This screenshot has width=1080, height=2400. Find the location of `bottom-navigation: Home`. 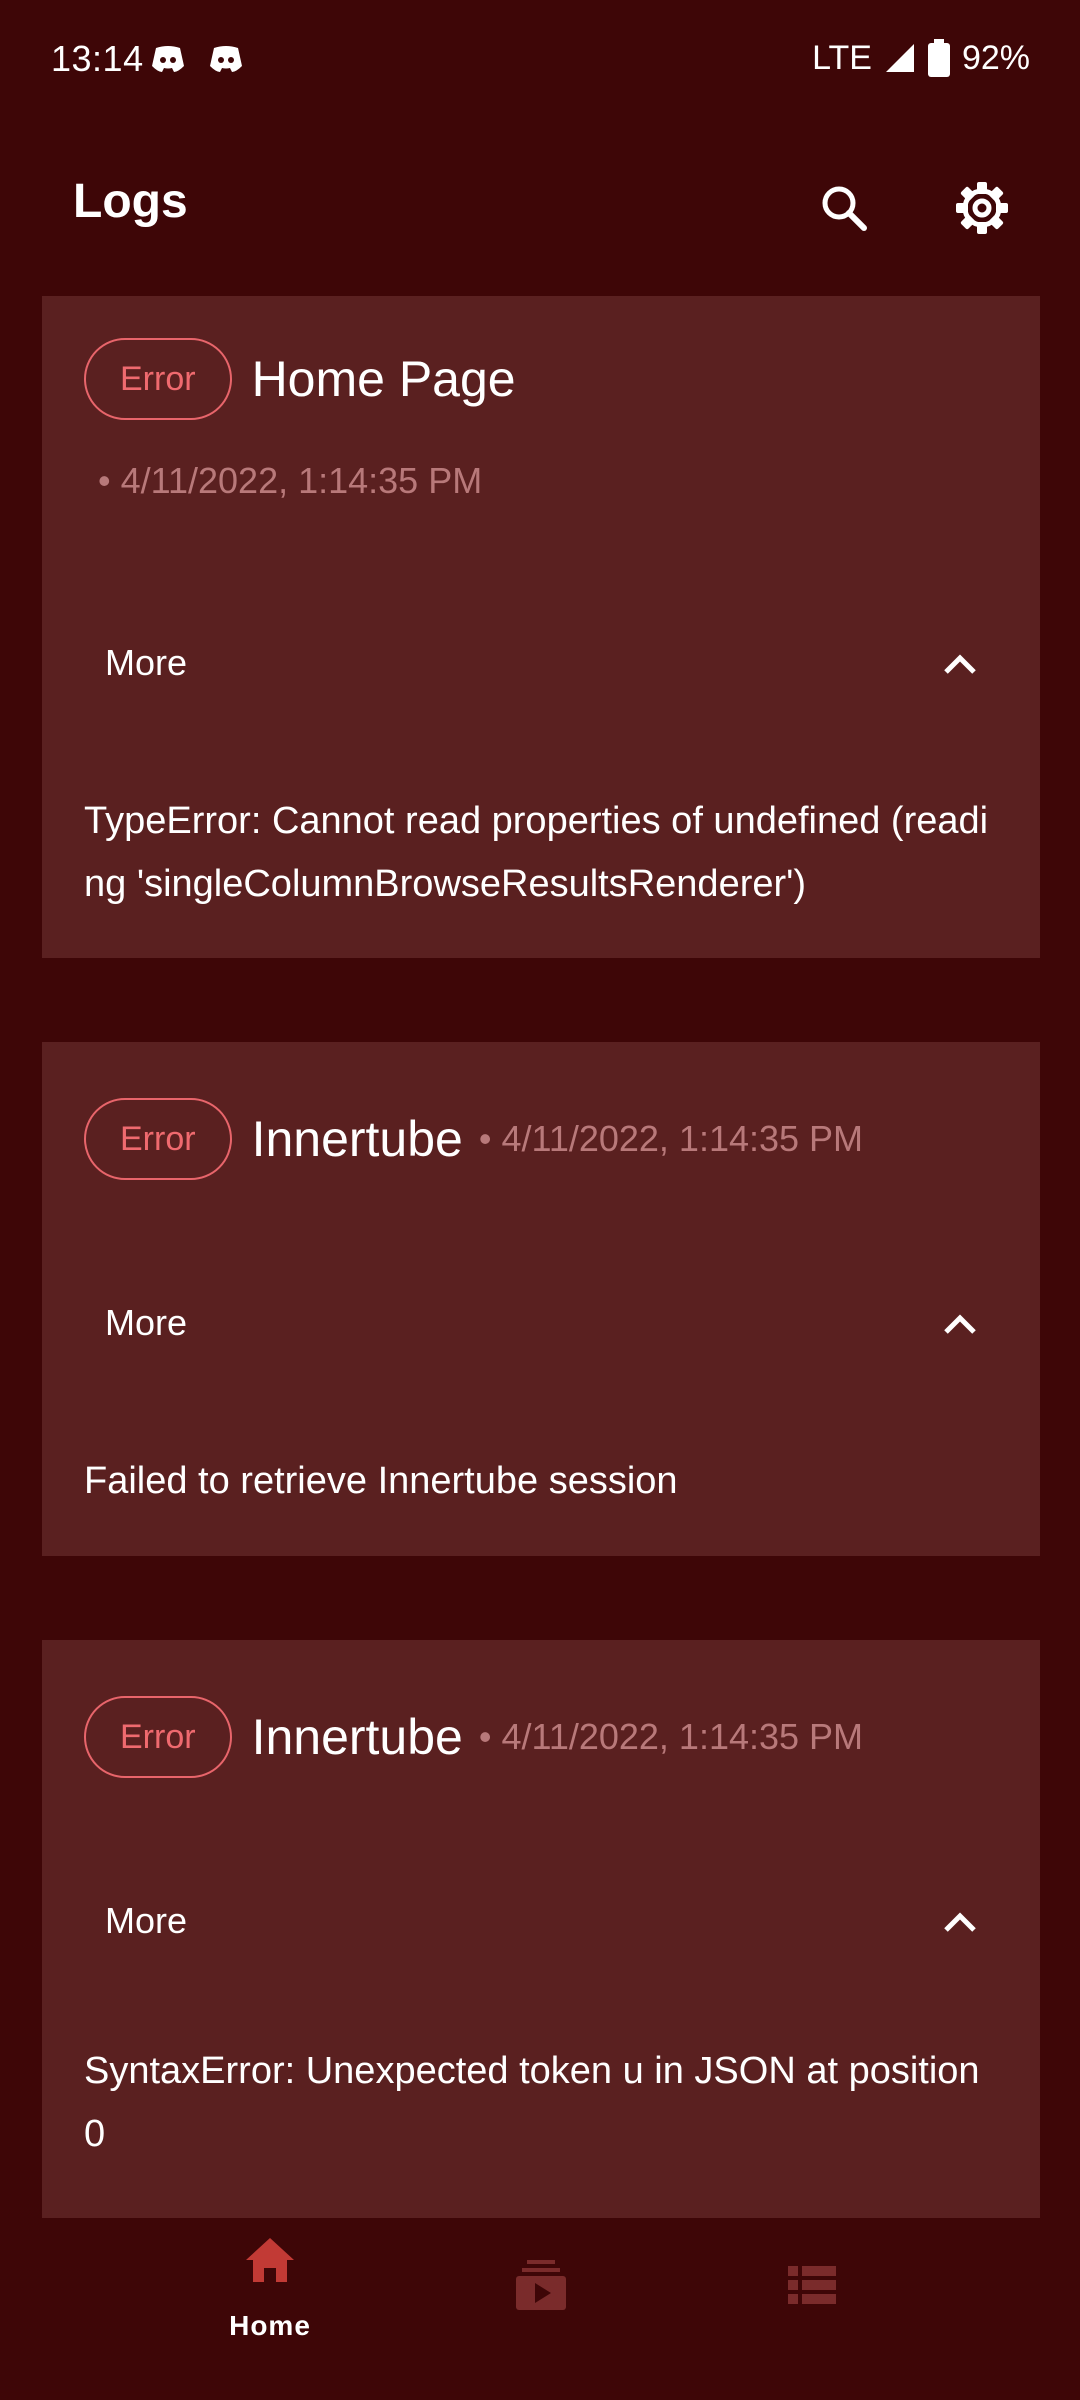

bottom-navigation: Home is located at coordinates (540, 2315).